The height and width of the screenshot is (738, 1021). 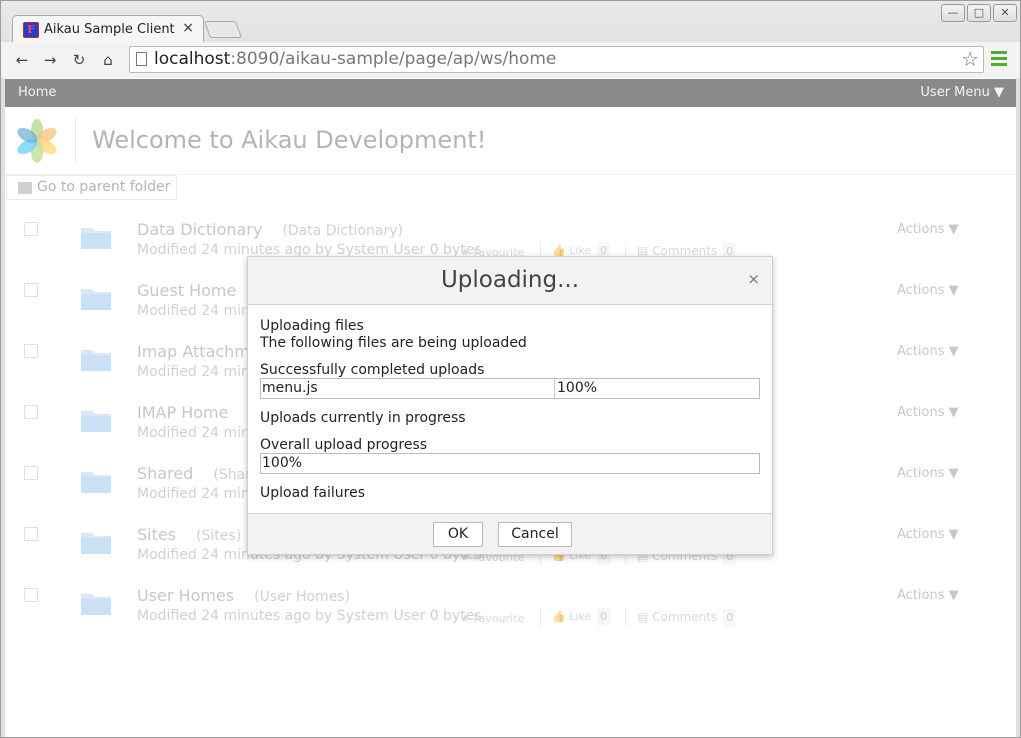 What do you see at coordinates (510, 463) in the screenshot?
I see `overall-progress-bar: 100%` at bounding box center [510, 463].